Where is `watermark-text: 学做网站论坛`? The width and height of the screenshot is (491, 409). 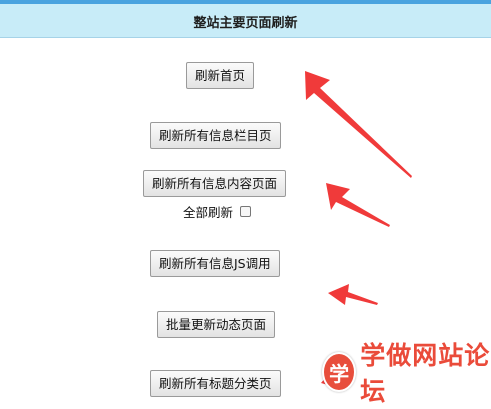 watermark-text: 学做网站论坛 is located at coordinates (425, 373).